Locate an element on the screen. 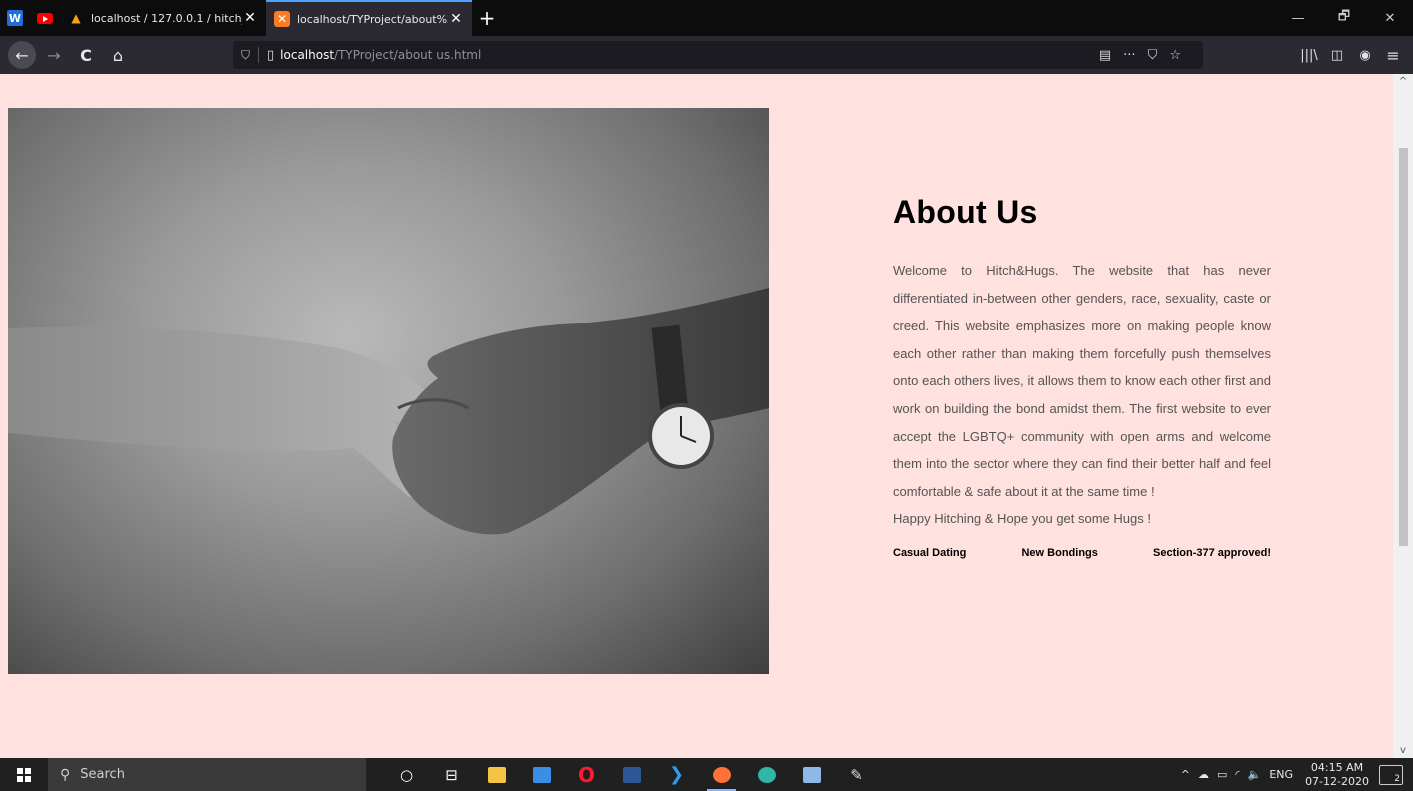 Image resolution: width=1413 pixels, height=791 pixels. sidebar-icon: ◫ is located at coordinates (1337, 55).